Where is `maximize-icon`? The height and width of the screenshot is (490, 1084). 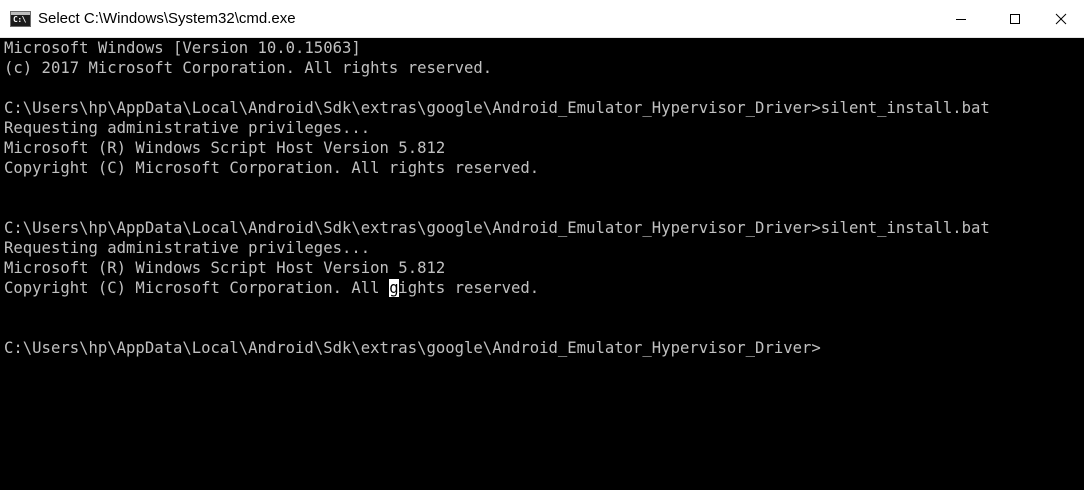
maximize-icon is located at coordinates (1015, 18).